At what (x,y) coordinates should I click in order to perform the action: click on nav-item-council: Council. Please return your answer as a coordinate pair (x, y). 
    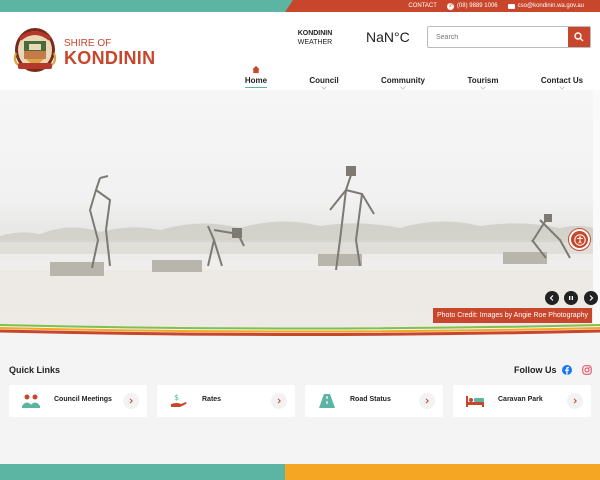
    Looking at the image, I should click on (324, 77).